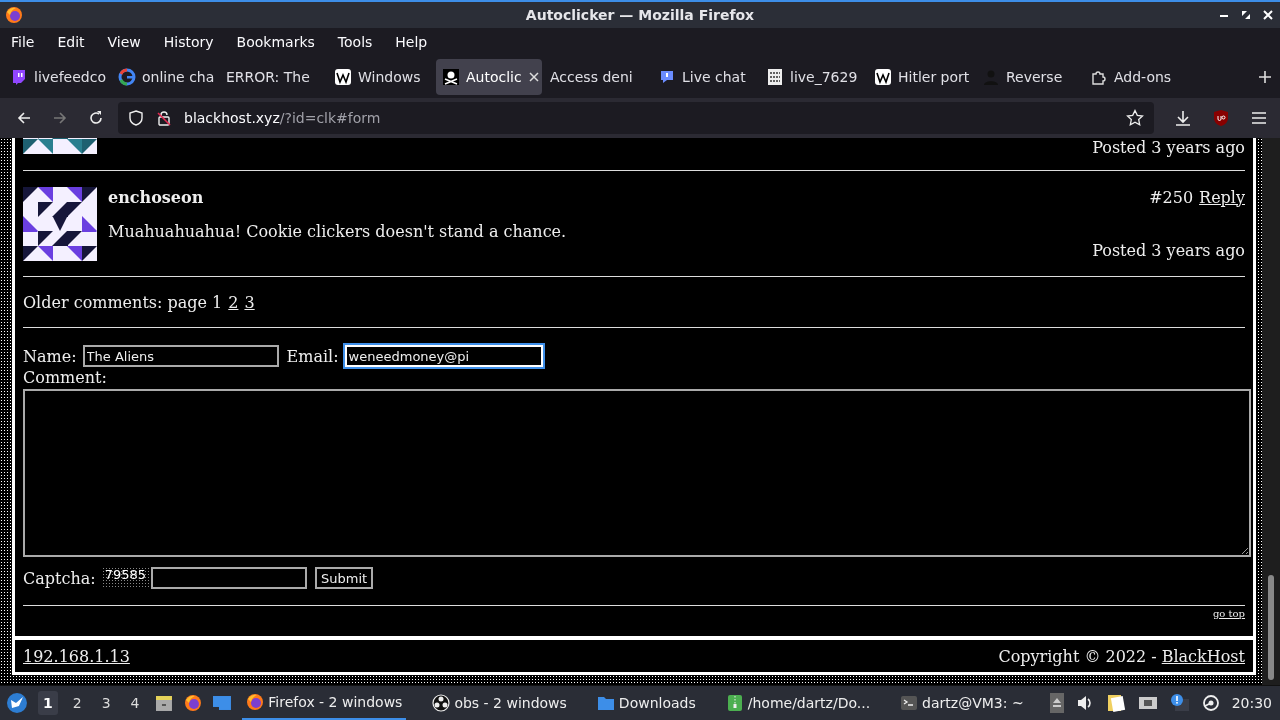 The height and width of the screenshot is (720, 1280). Describe the element at coordinates (77, 703) in the screenshot. I see `workspace-button: 2` at that location.